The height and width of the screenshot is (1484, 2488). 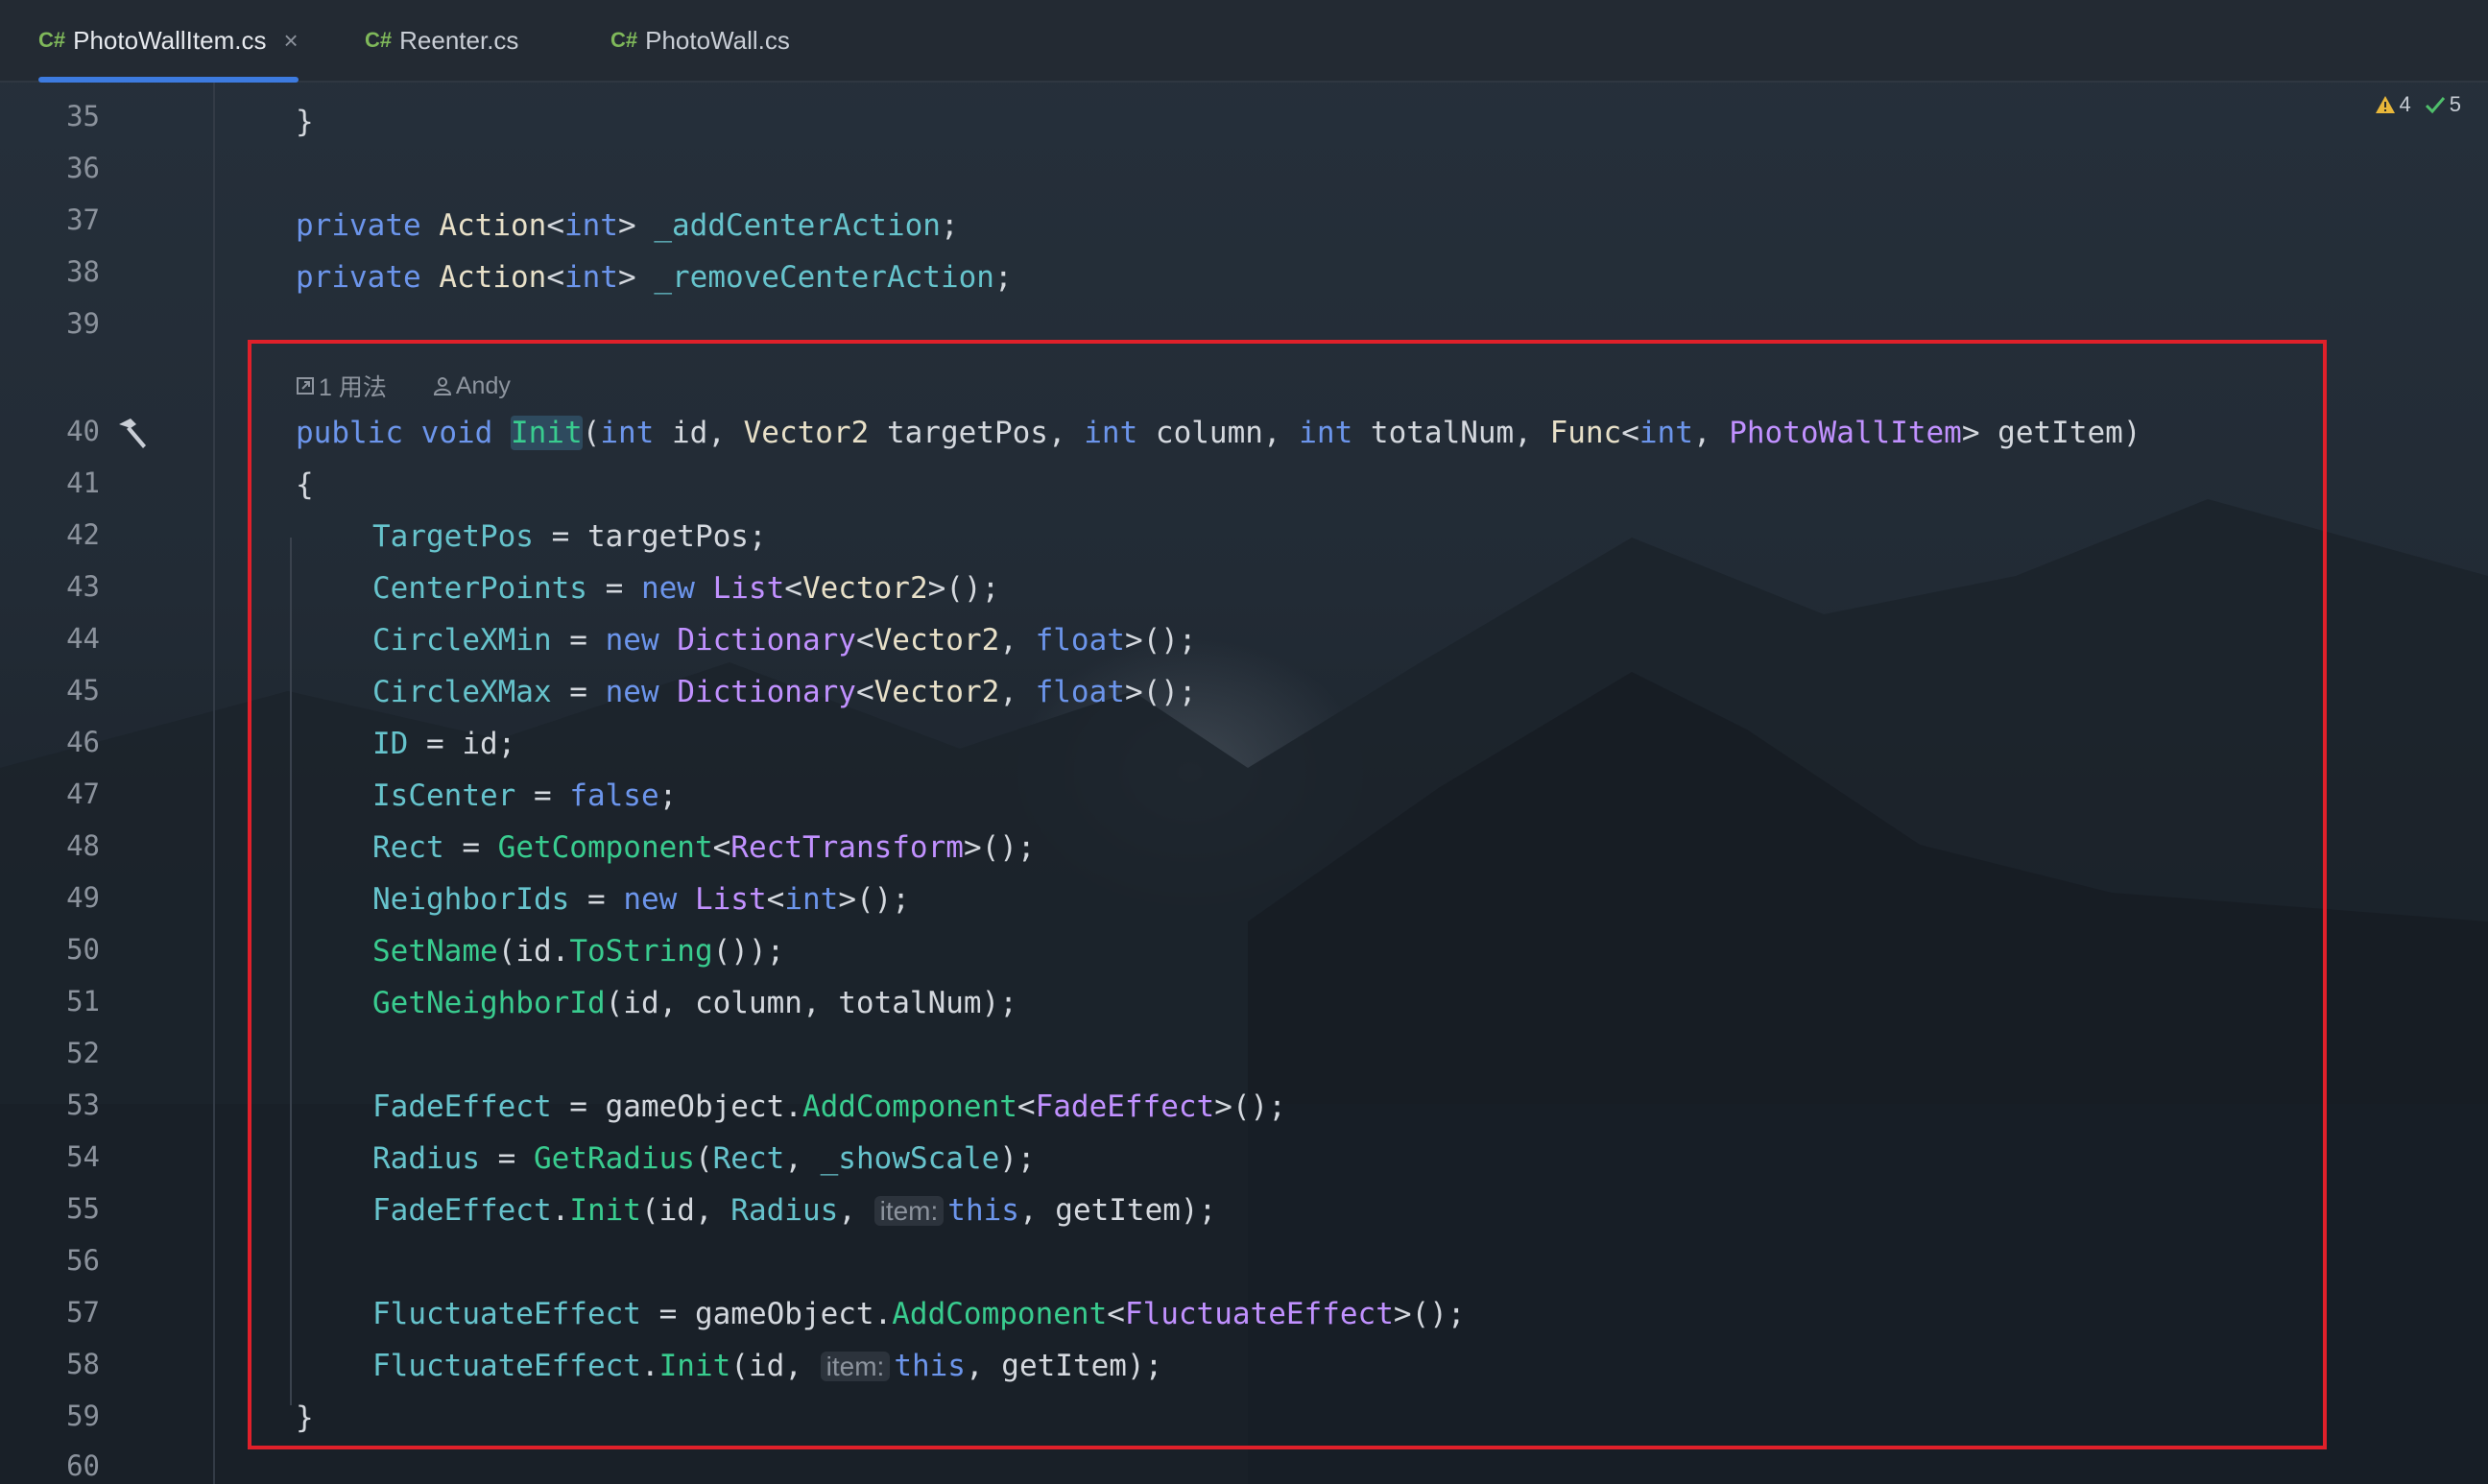 I want to click on hammer-icon, so click(x=133, y=434).